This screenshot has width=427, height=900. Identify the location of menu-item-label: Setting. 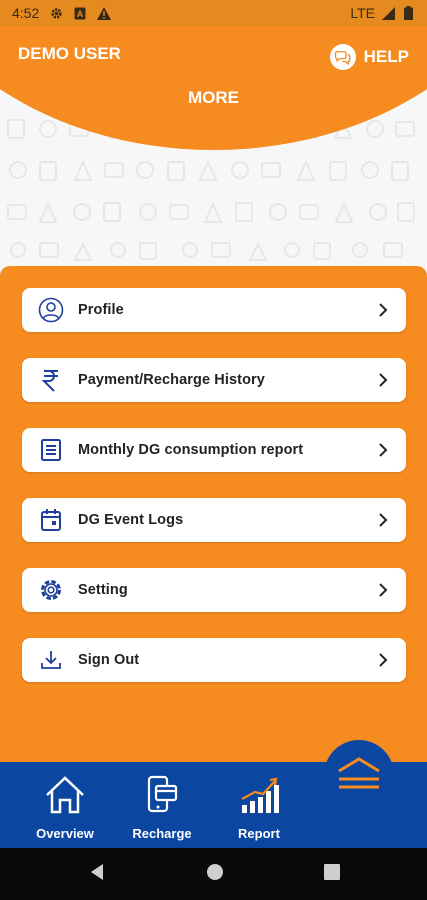
(103, 590).